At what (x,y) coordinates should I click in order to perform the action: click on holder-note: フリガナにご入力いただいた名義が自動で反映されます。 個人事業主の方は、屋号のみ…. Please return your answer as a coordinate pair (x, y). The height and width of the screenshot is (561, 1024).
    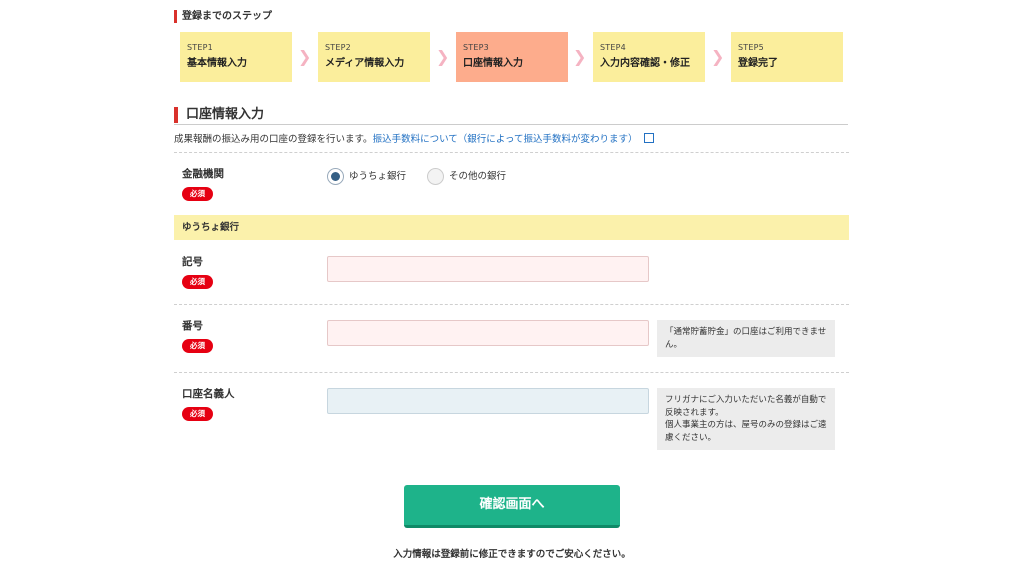
    Looking at the image, I should click on (746, 419).